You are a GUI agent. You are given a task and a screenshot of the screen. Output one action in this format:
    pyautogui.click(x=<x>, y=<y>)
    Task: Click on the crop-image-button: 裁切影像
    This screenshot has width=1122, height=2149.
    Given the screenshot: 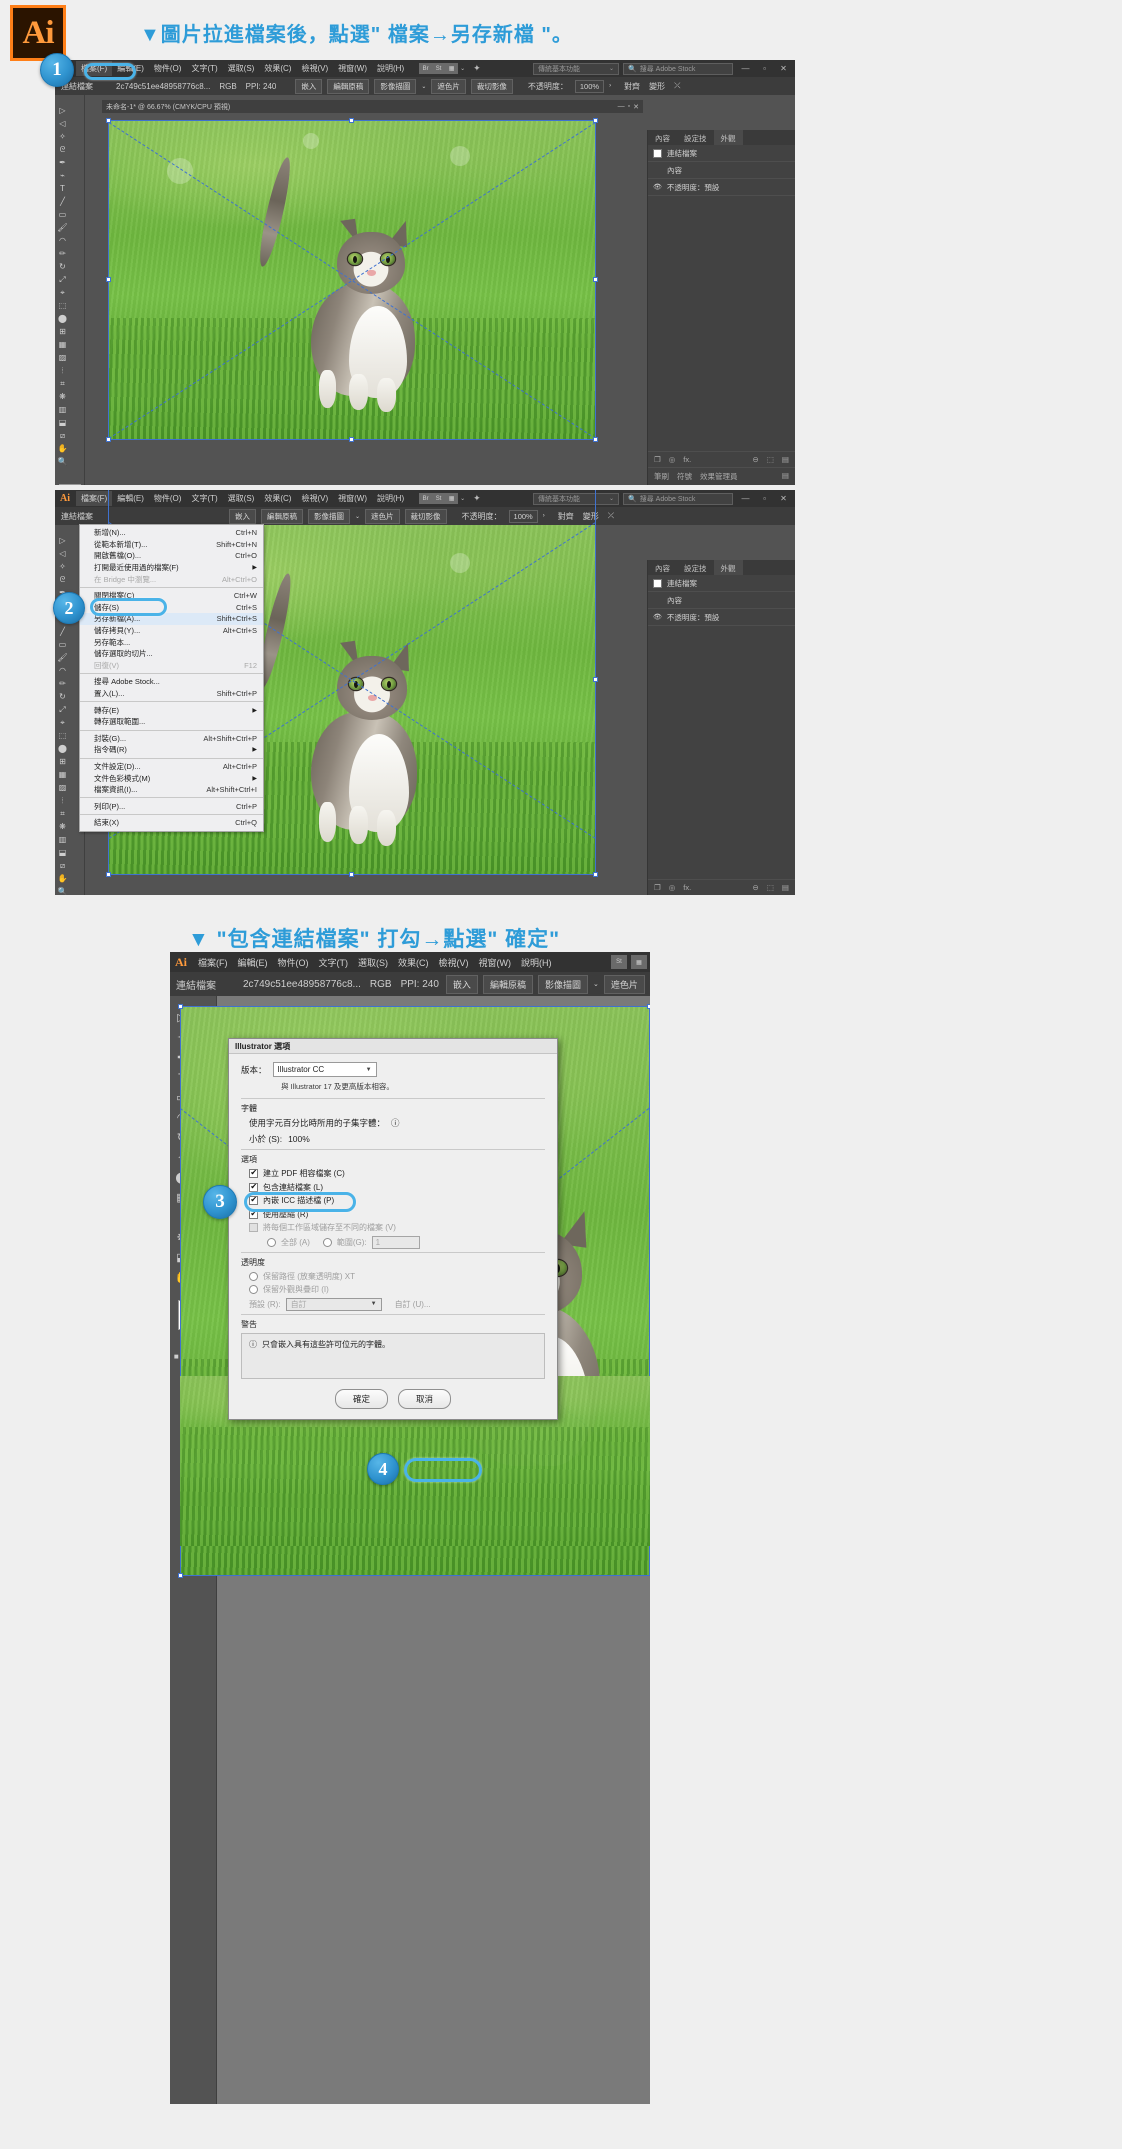 What is the action you would take?
    pyautogui.click(x=491, y=86)
    